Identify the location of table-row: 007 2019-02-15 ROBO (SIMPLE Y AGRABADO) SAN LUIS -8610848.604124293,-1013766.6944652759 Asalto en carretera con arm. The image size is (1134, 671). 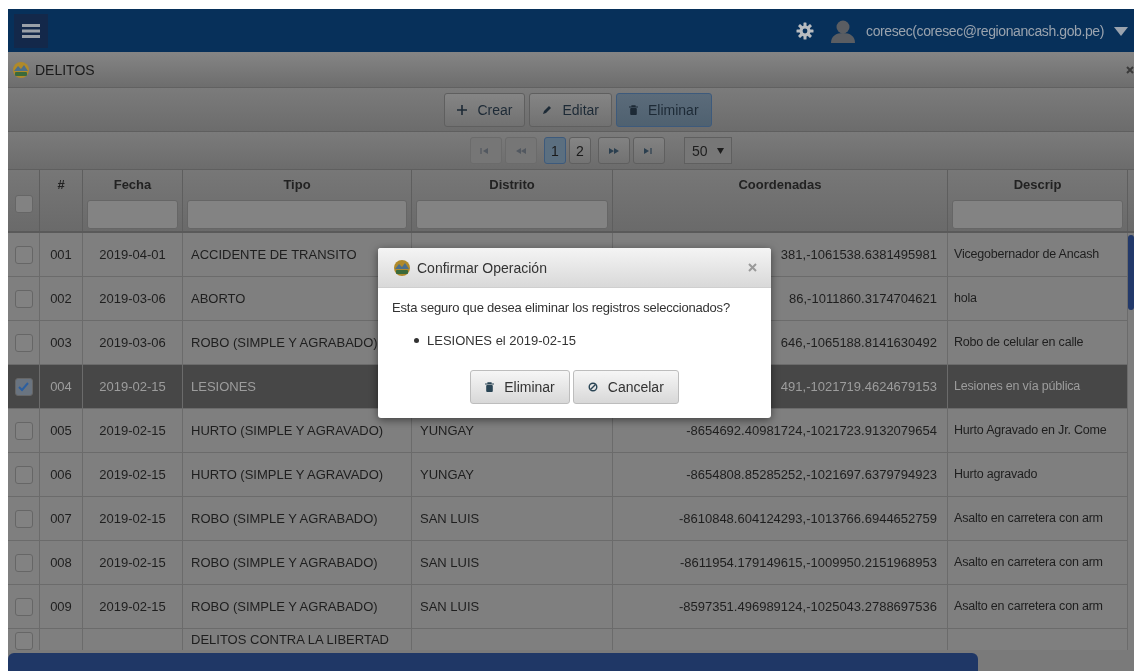
(568, 519).